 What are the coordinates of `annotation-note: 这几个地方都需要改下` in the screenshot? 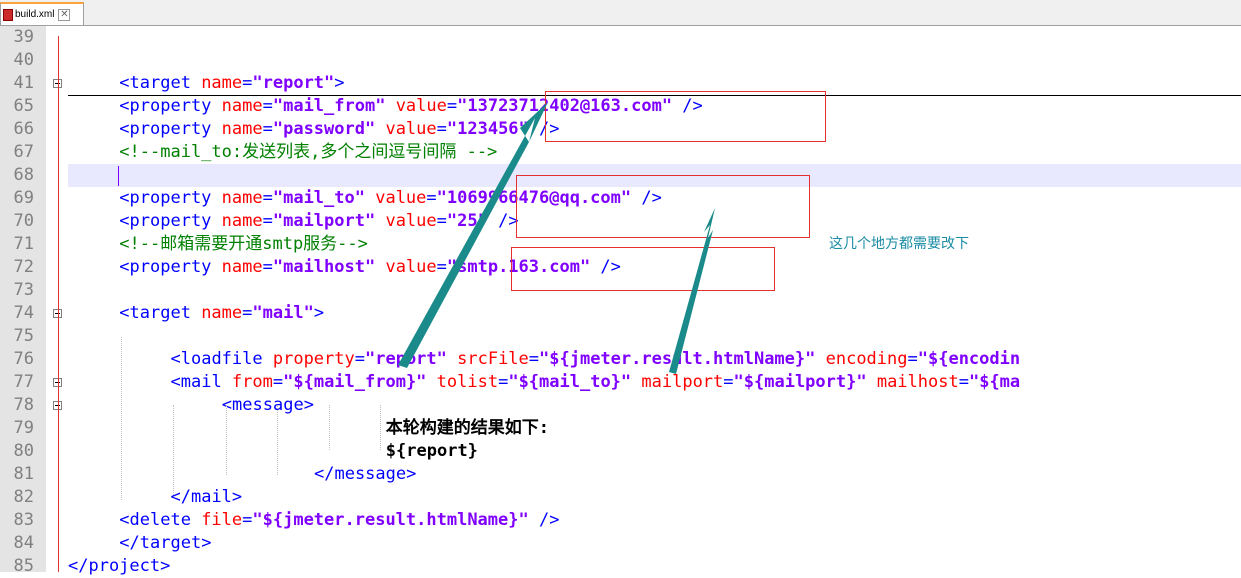 It's located at (899, 244).